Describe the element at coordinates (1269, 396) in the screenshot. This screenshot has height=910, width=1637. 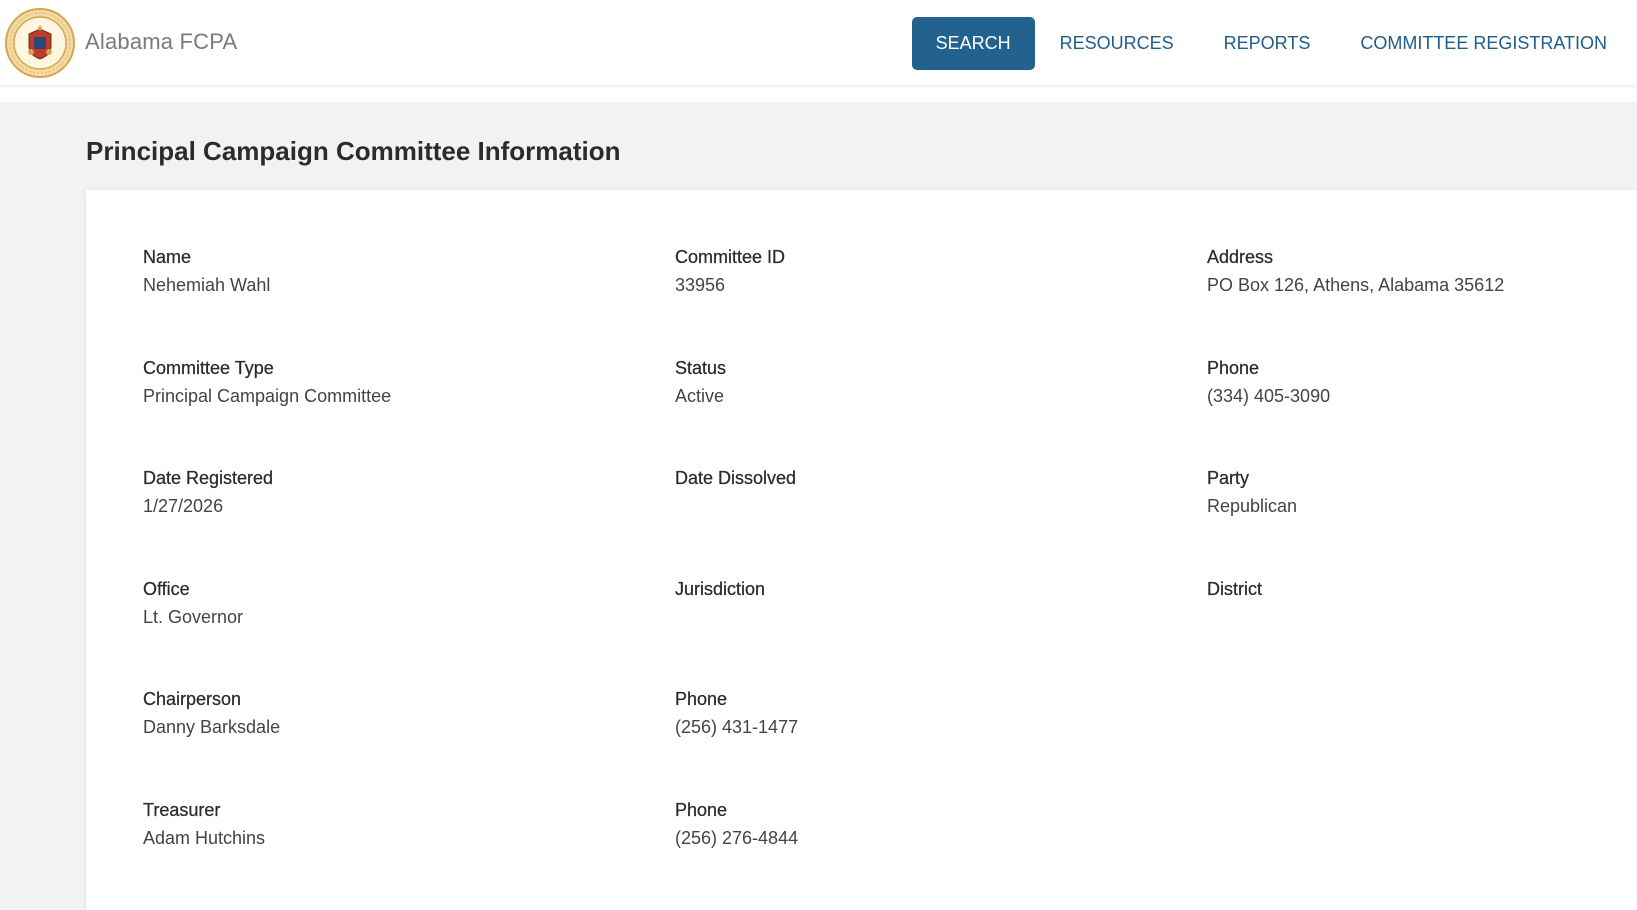
I see `field-value: (334) 405-3090` at that location.